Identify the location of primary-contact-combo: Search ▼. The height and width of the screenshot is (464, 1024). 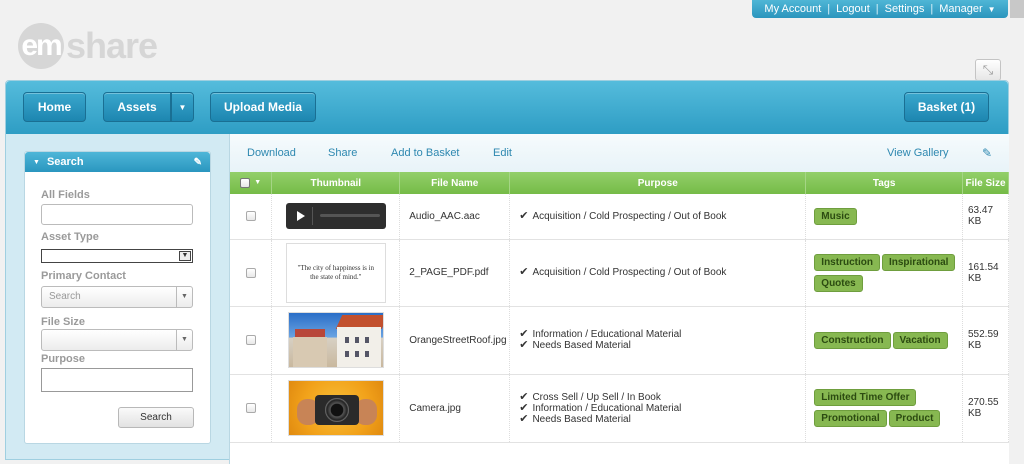
(117, 297).